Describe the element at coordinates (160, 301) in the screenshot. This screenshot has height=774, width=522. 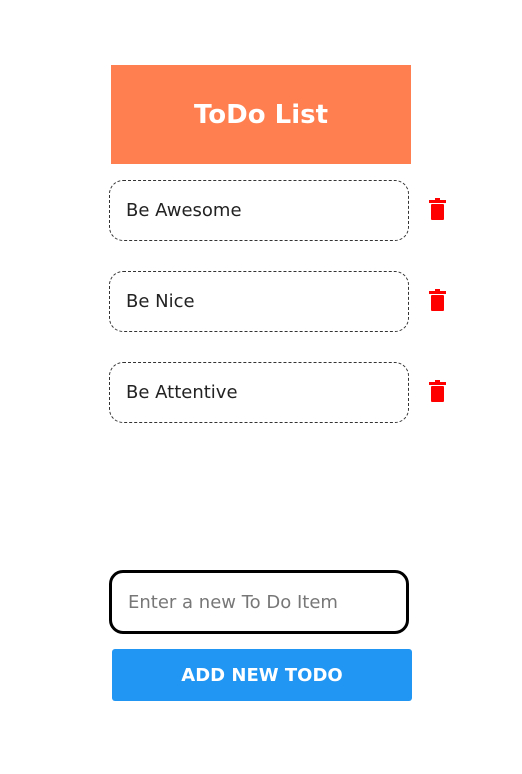
I see `todo-text: Be Nice` at that location.